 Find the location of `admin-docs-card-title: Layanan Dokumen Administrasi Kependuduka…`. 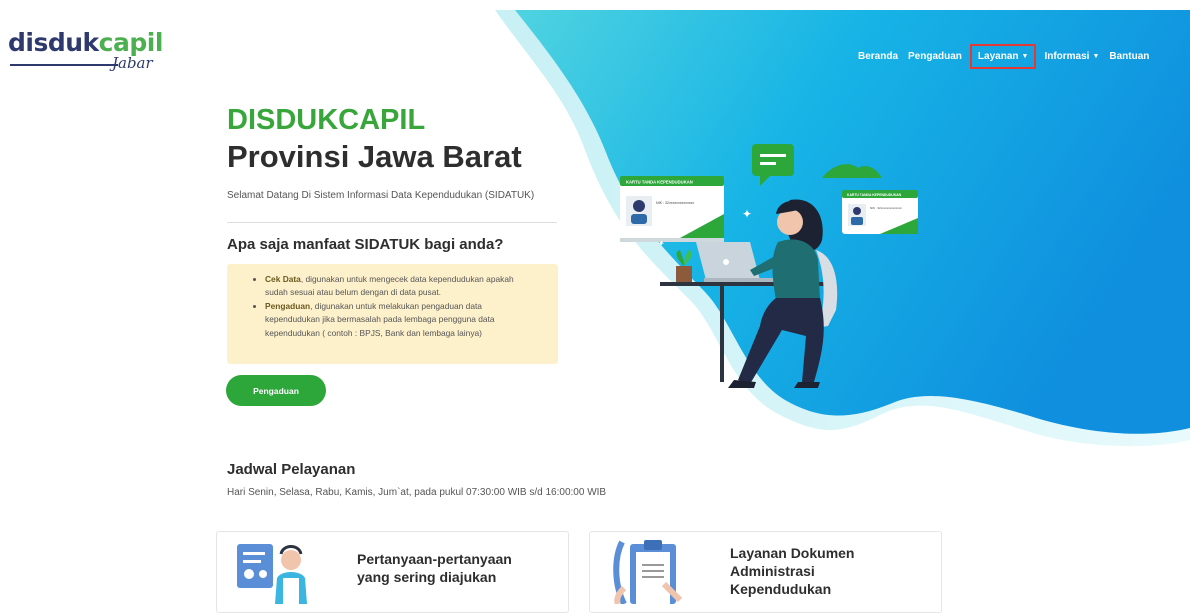

admin-docs-card-title: Layanan Dokumen Administrasi Kependuduka… is located at coordinates (792, 571).